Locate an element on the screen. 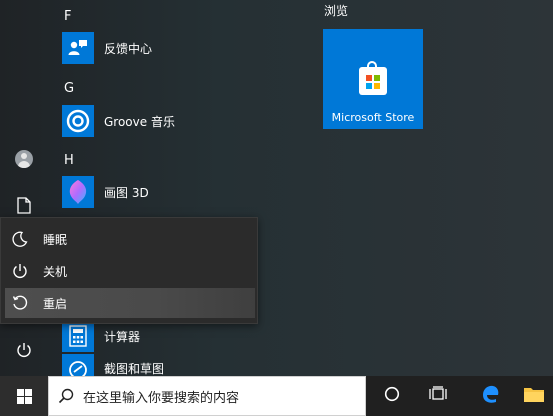 The image size is (553, 416). menu-item-label: 睡眠 is located at coordinates (55, 239).